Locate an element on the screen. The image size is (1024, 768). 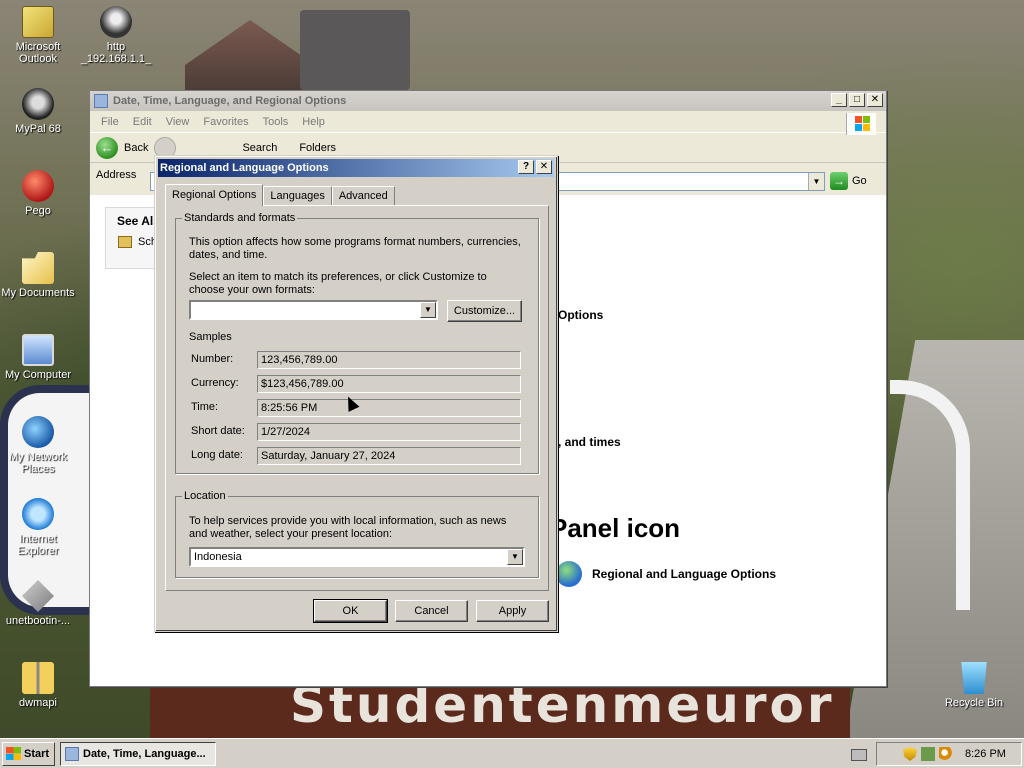
desktop-icon-dwmapi: dwmapi is located at coordinates (38, 685).